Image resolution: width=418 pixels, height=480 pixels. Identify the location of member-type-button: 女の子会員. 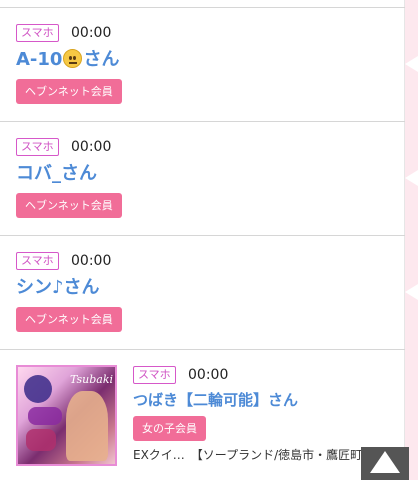
(169, 428).